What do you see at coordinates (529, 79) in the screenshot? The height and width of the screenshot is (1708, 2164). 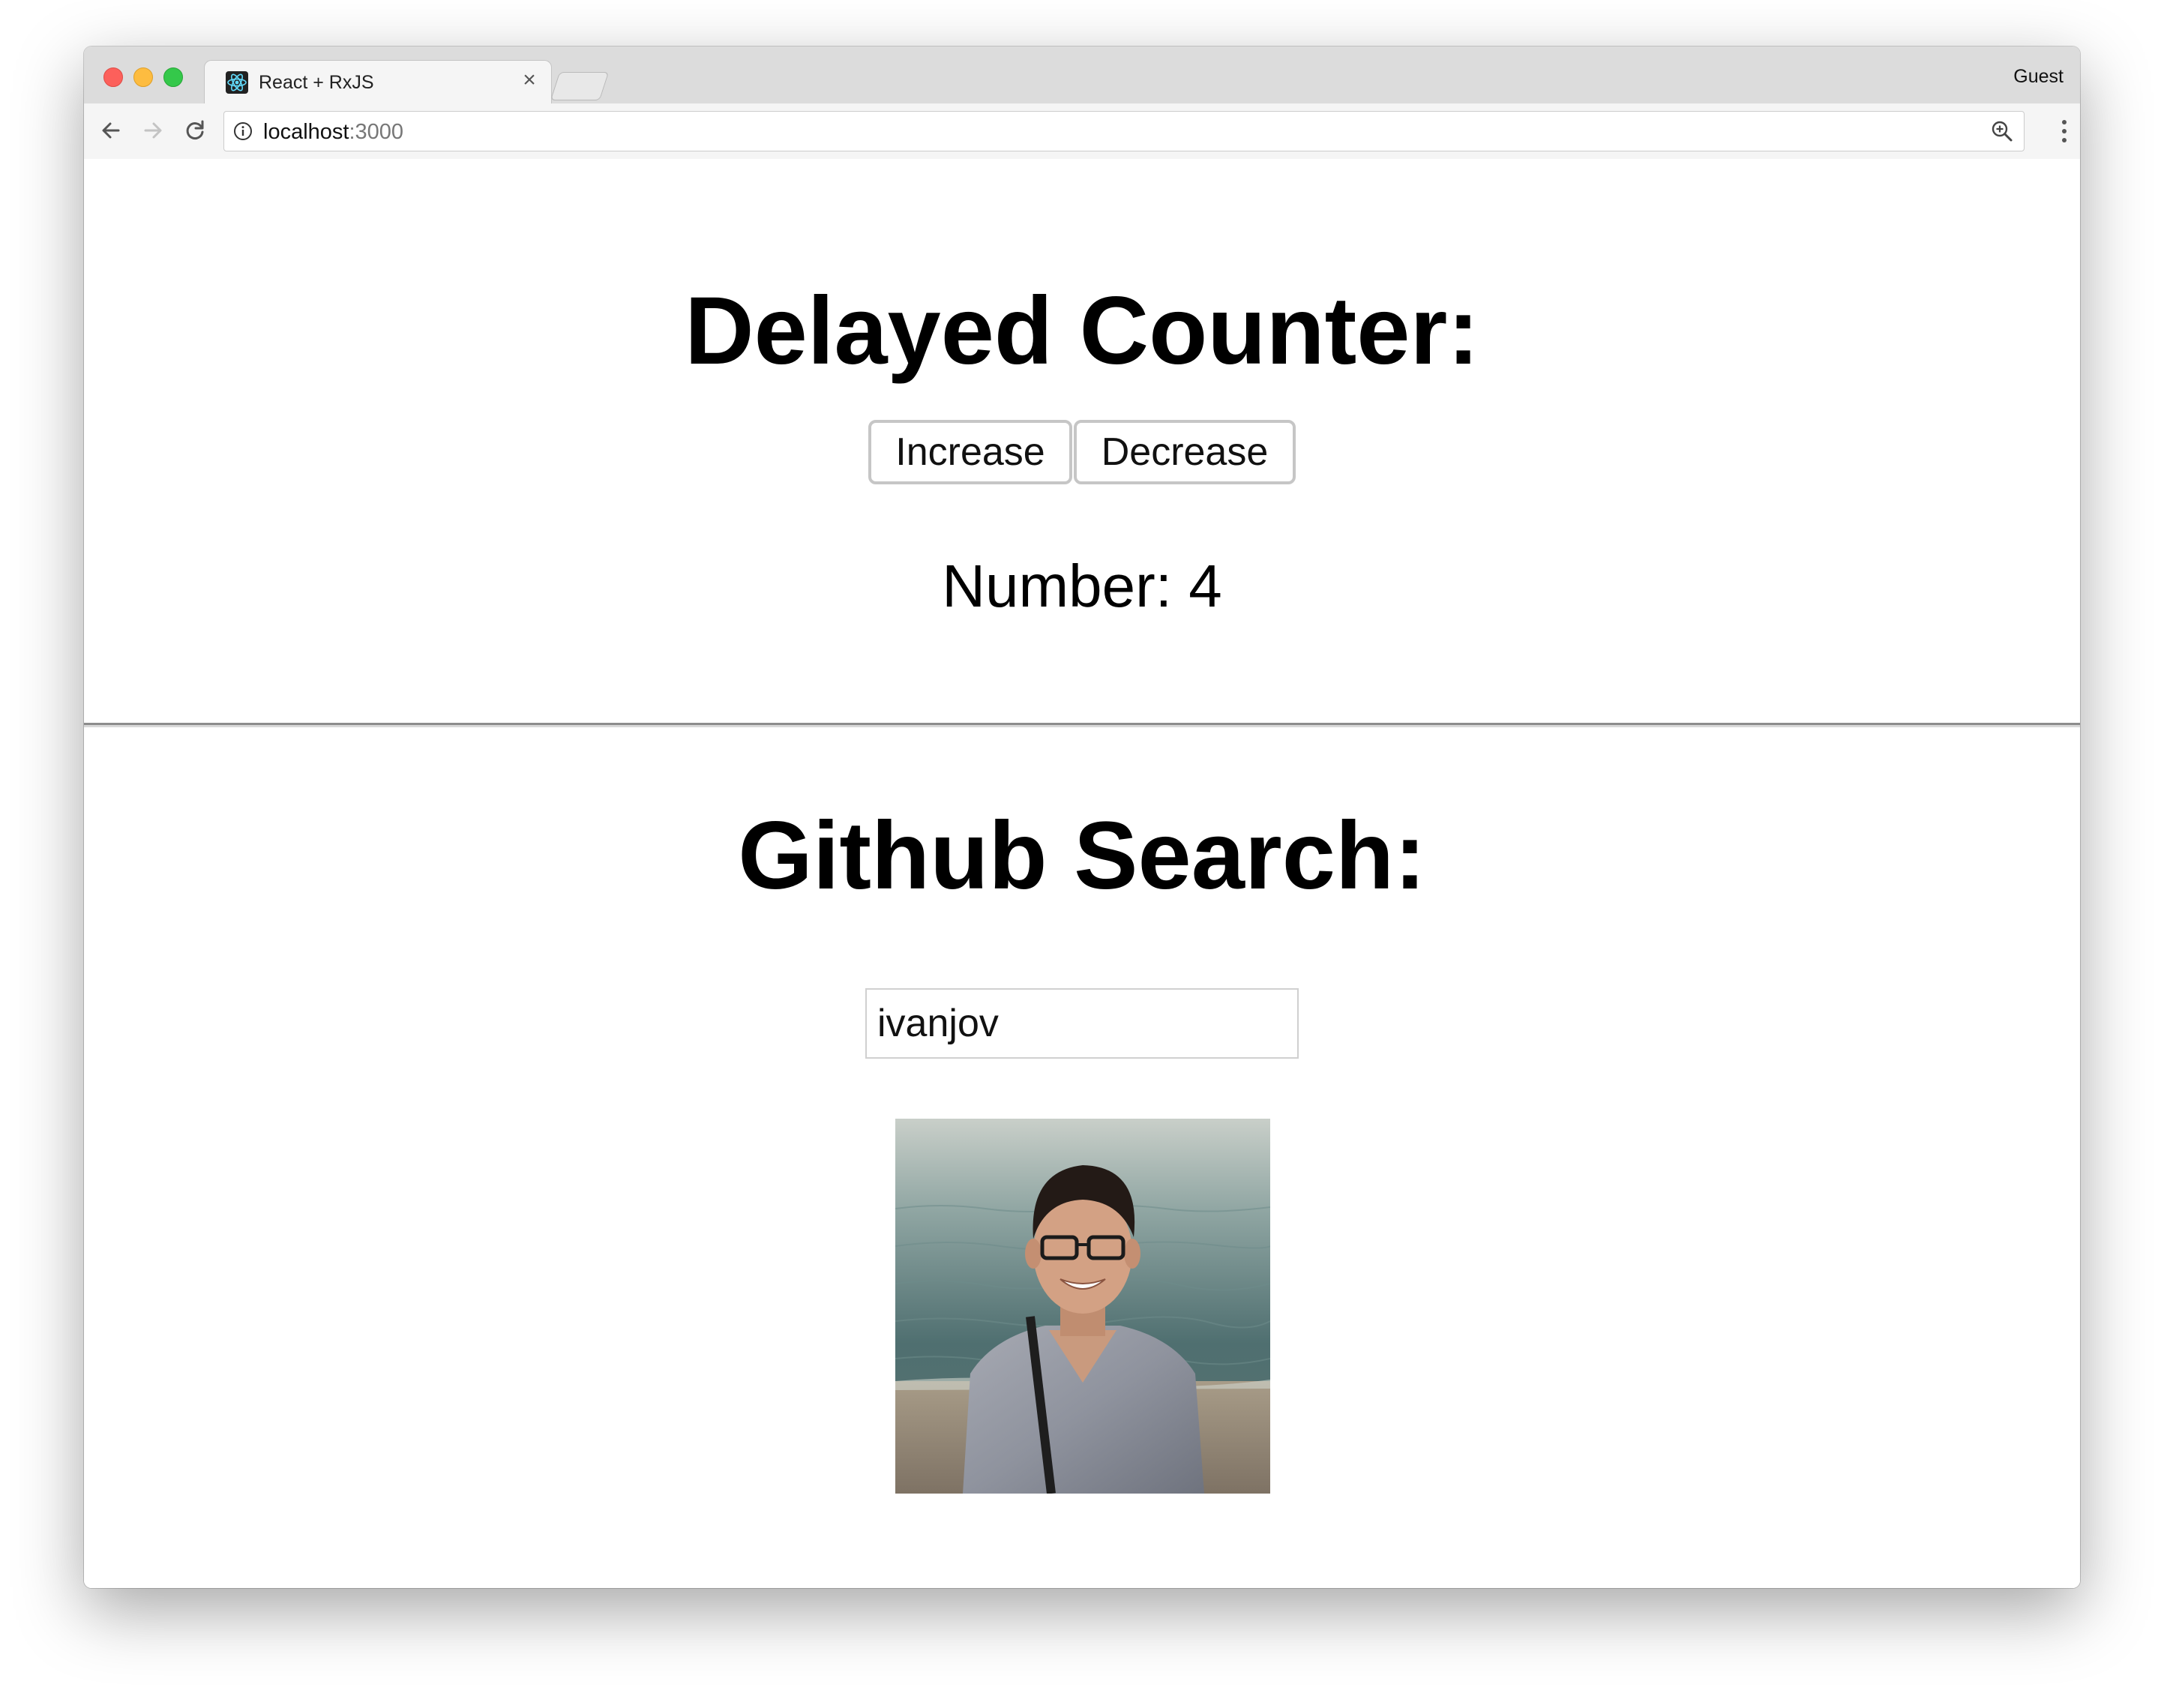 I see `tab-close-icon: ×` at bounding box center [529, 79].